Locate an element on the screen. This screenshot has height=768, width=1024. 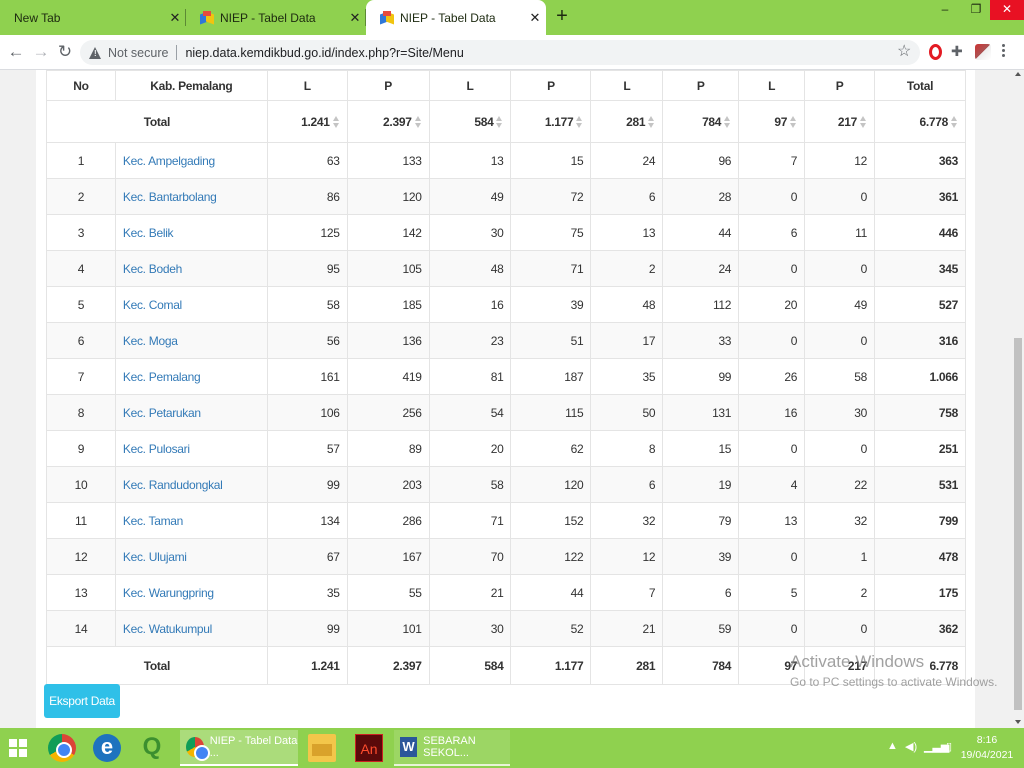
forward-arrow-icon: → is located at coordinates (41, 52).